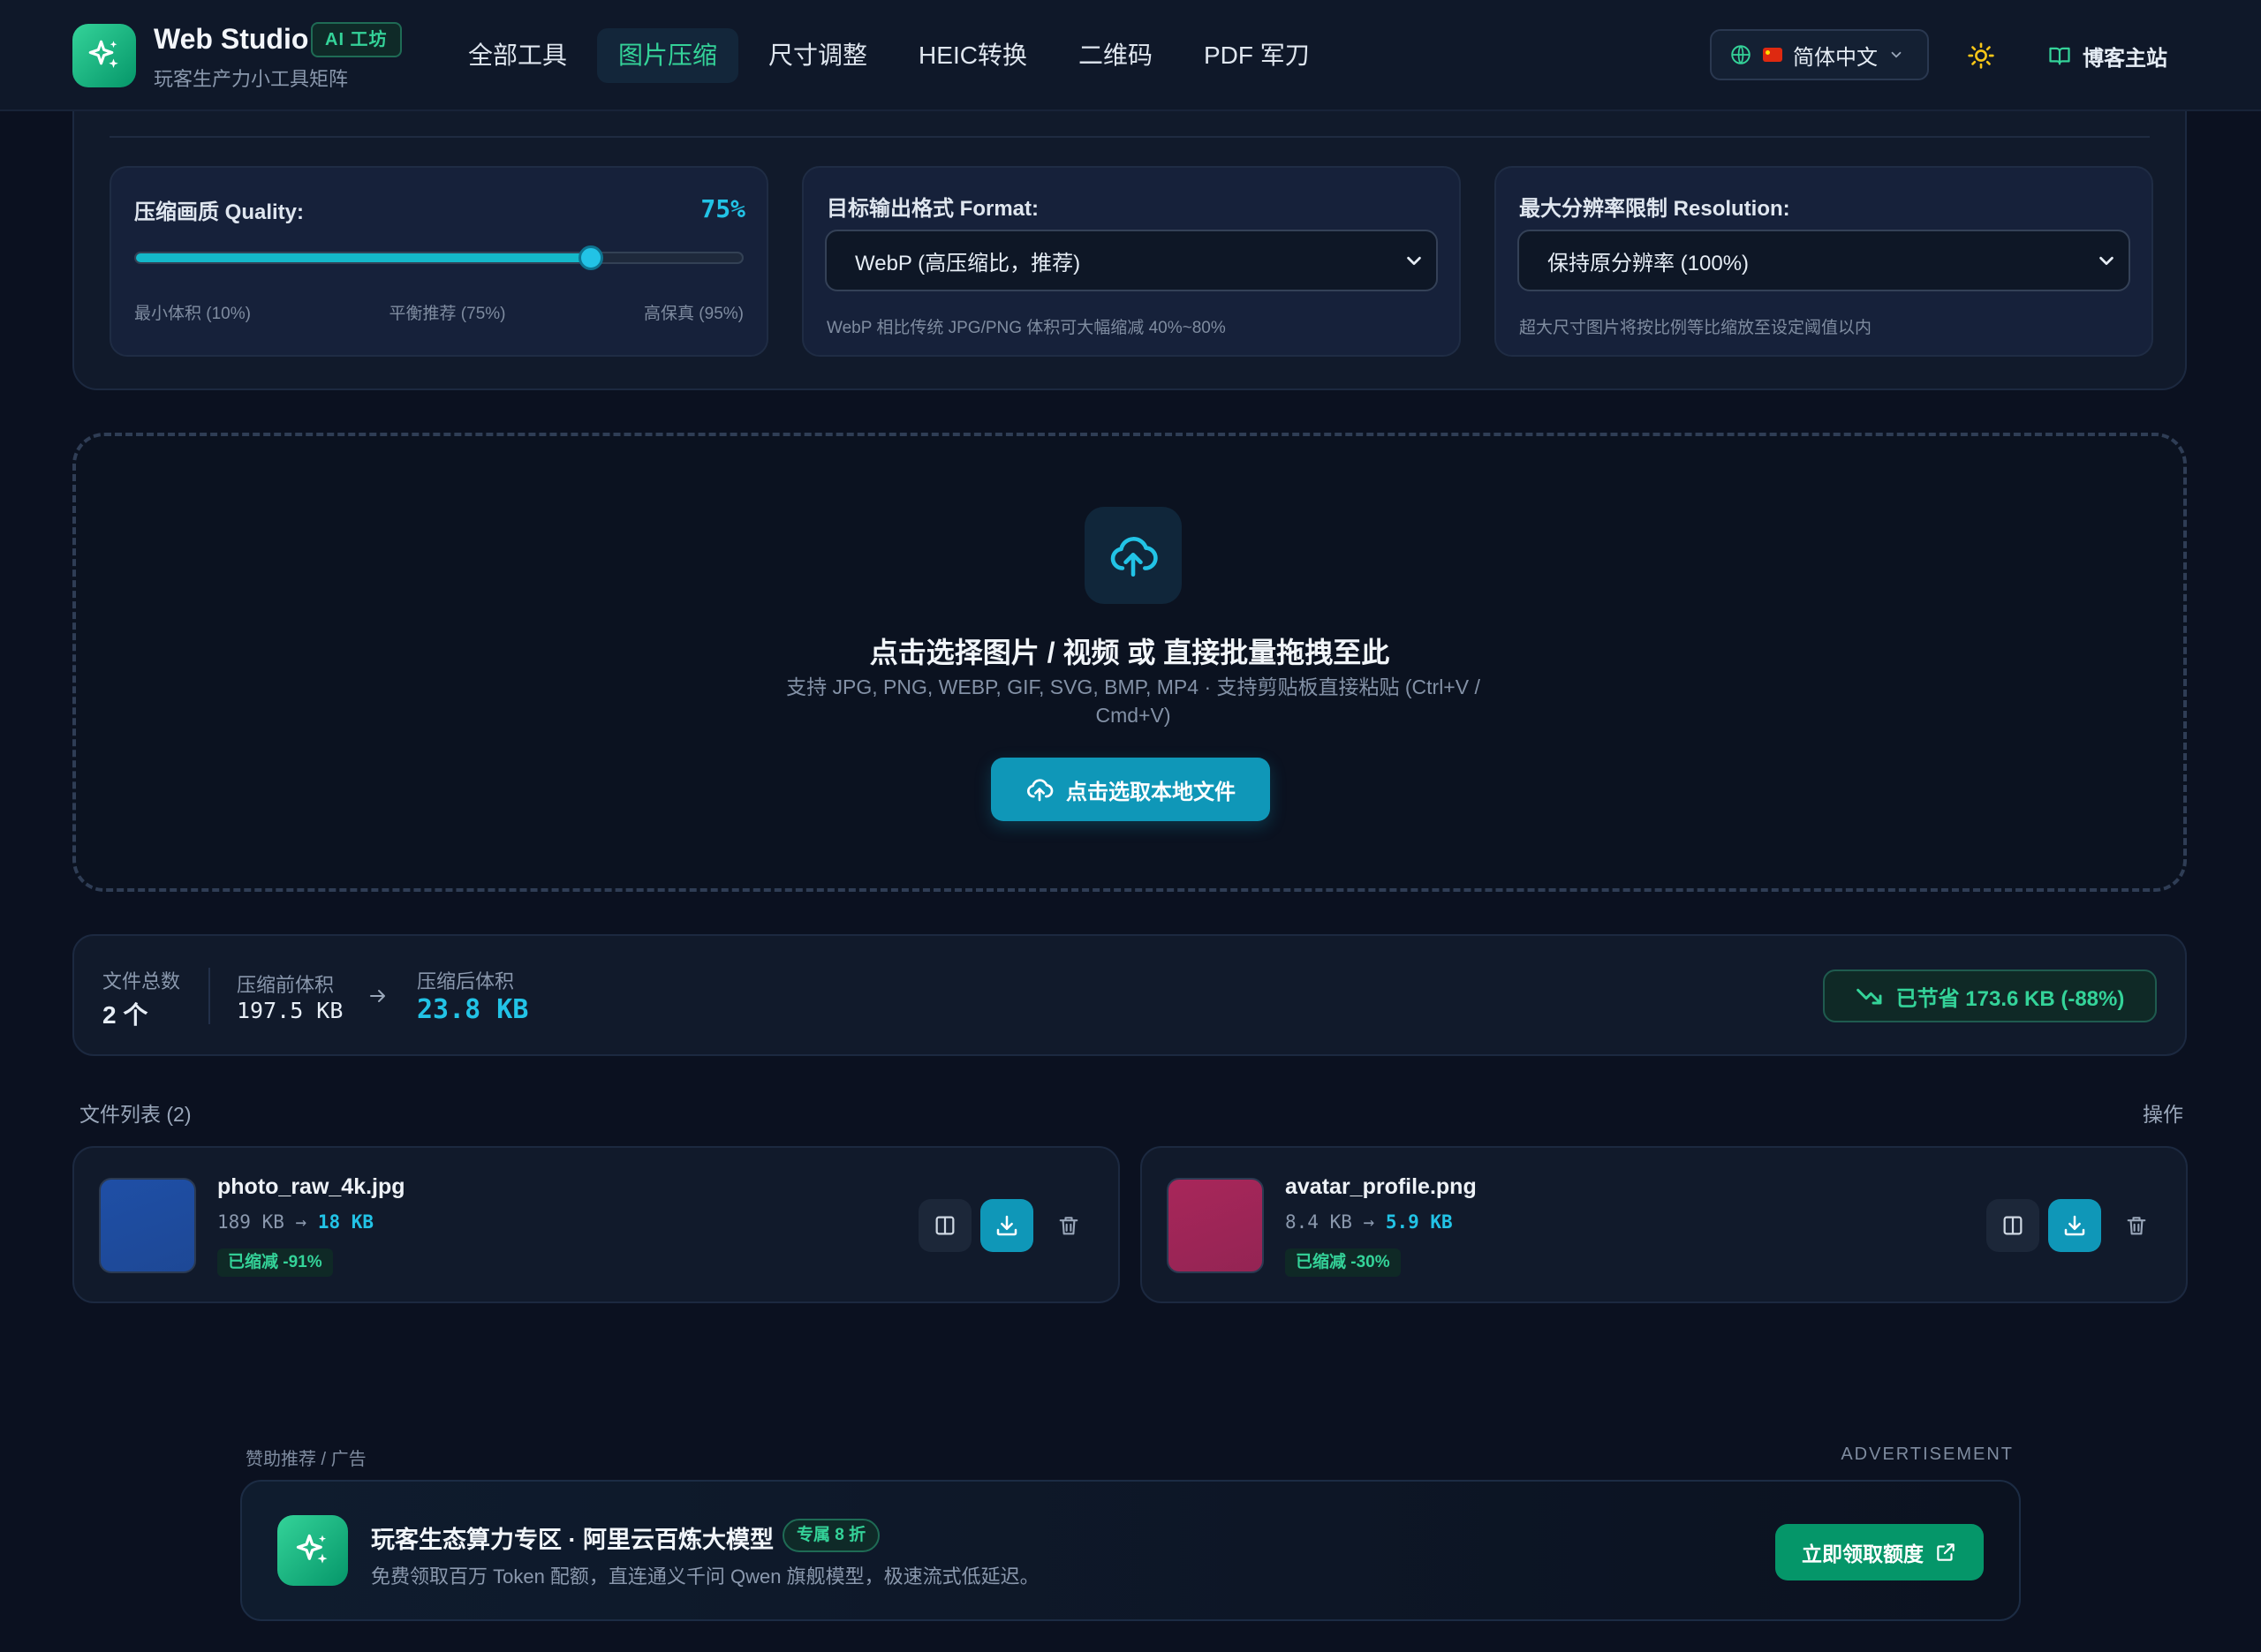 The height and width of the screenshot is (1652, 2261). I want to click on quality-value: 75%, so click(722, 208).